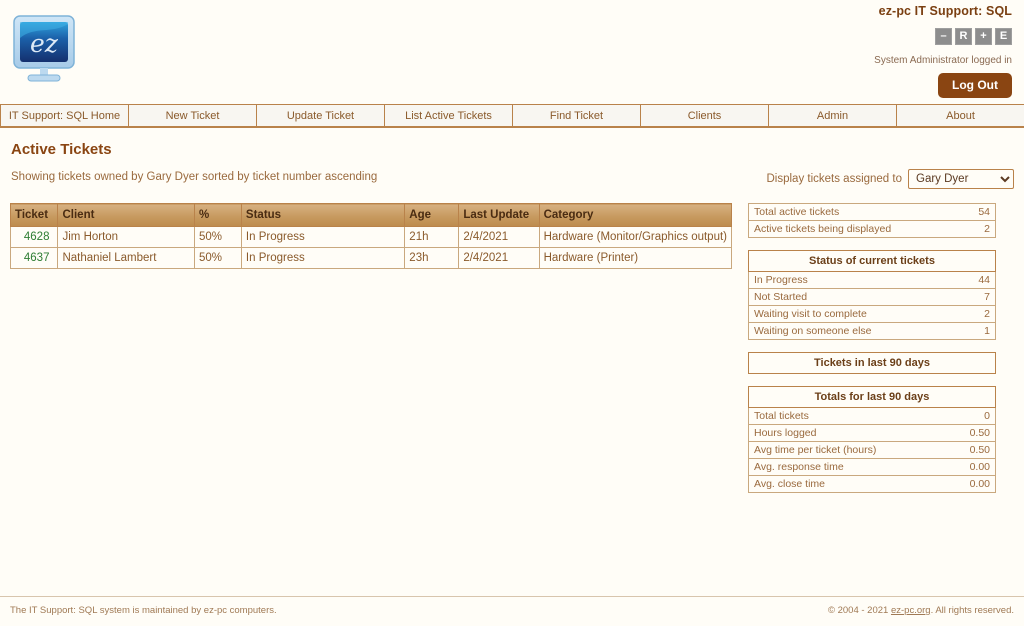 This screenshot has height=626, width=1024. Describe the element at coordinates (960, 115) in the screenshot. I see `nav-item-about: About` at that location.